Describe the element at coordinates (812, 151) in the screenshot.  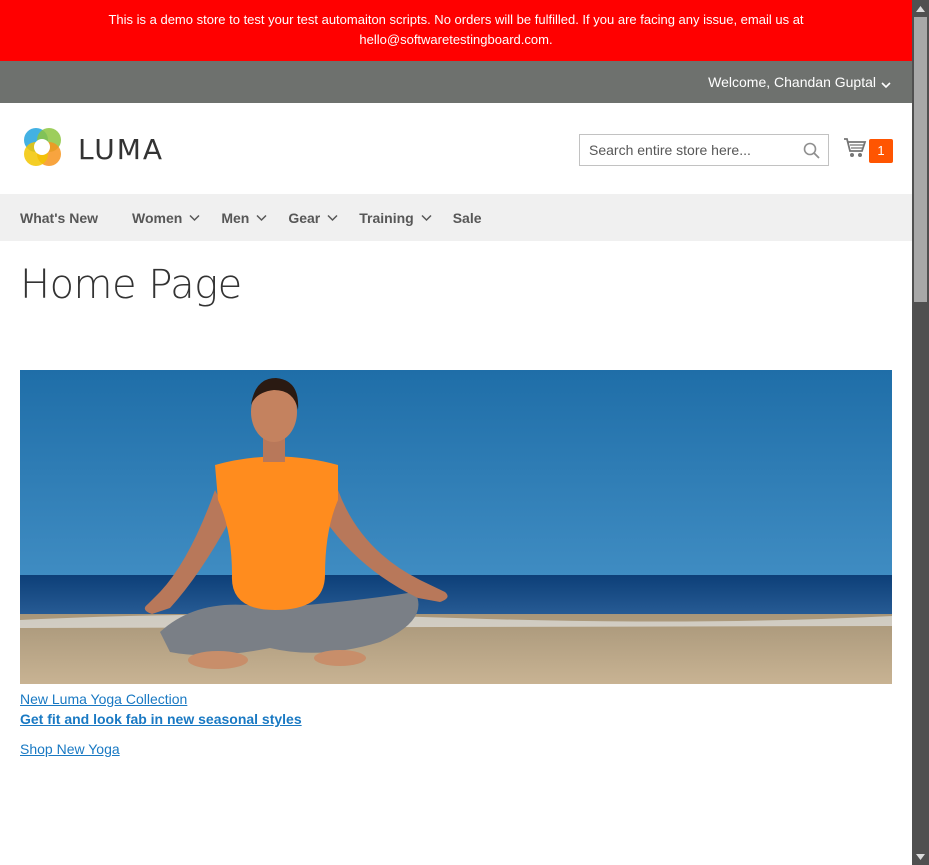
I see `search-icon` at that location.